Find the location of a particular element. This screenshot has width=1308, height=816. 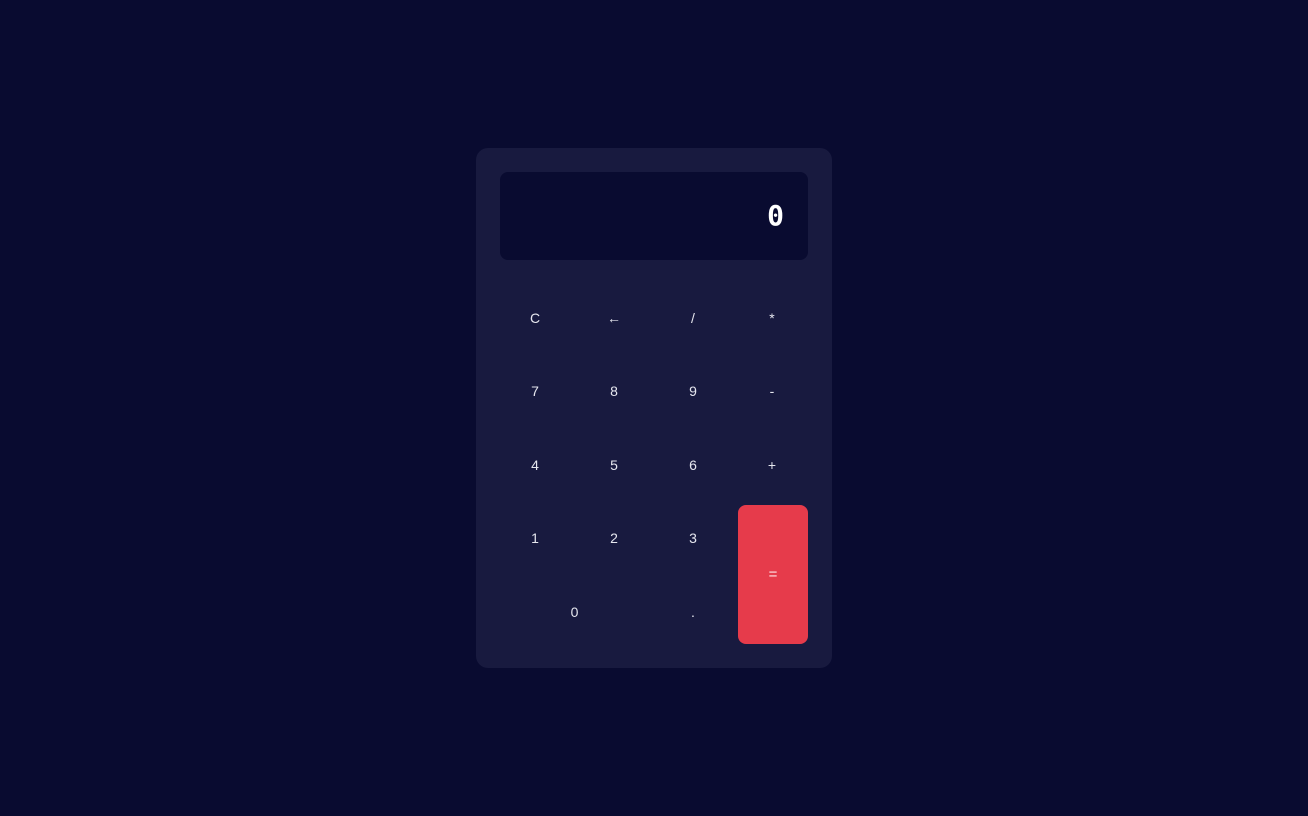

three-button: 3 is located at coordinates (693, 537).